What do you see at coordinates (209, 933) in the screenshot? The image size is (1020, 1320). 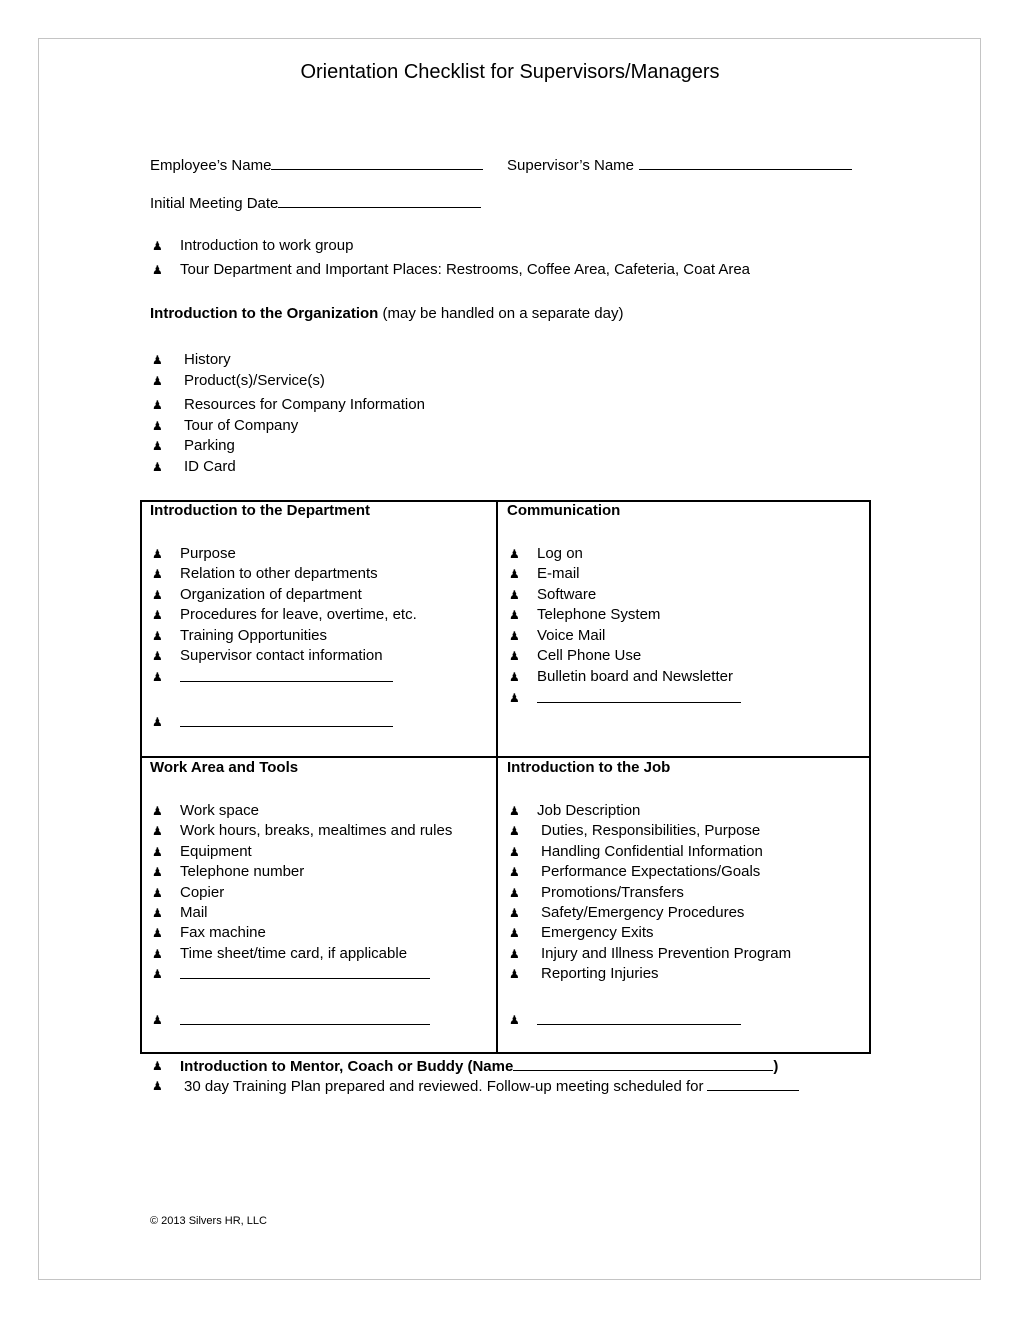 I see `checklist-item: ♟ Fax machine` at bounding box center [209, 933].